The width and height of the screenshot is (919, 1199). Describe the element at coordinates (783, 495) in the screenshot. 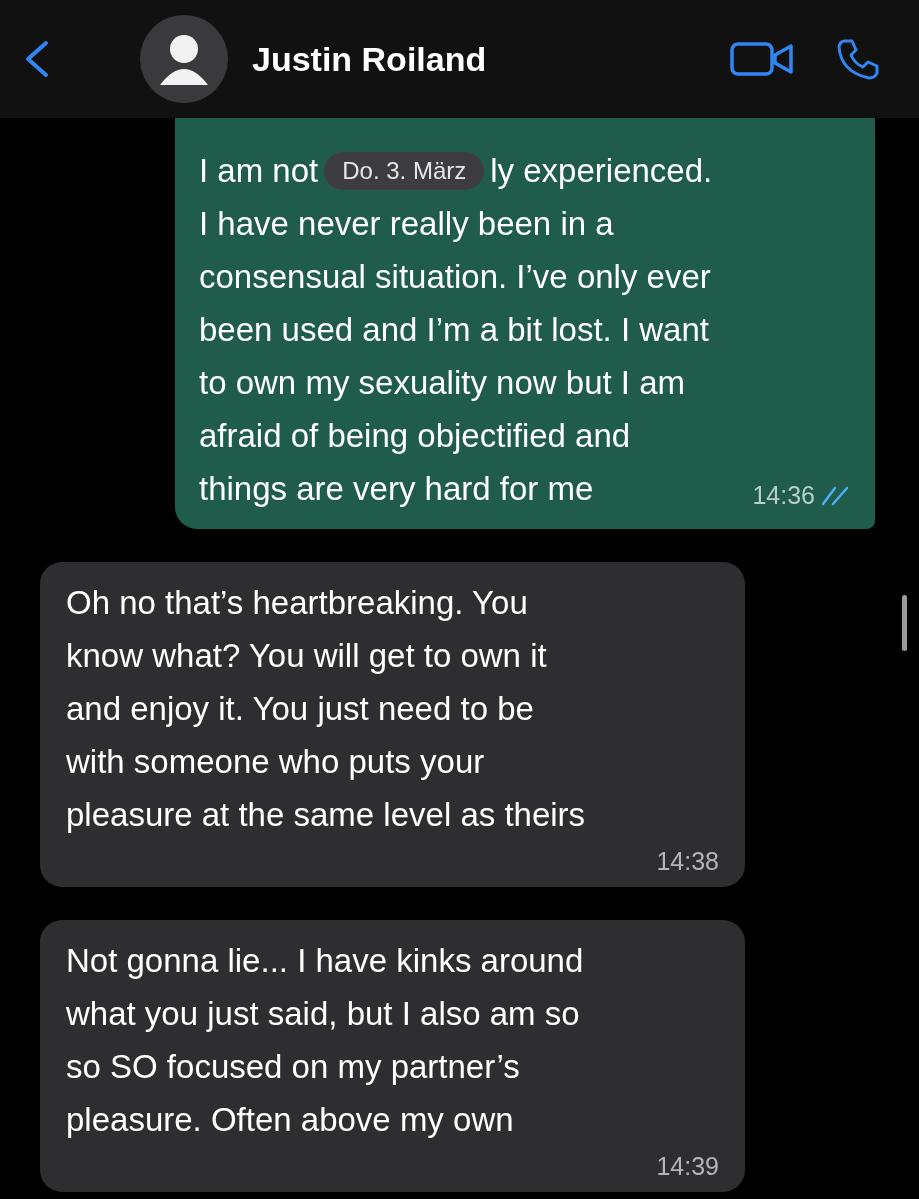

I see `message-time: 14:36` at that location.